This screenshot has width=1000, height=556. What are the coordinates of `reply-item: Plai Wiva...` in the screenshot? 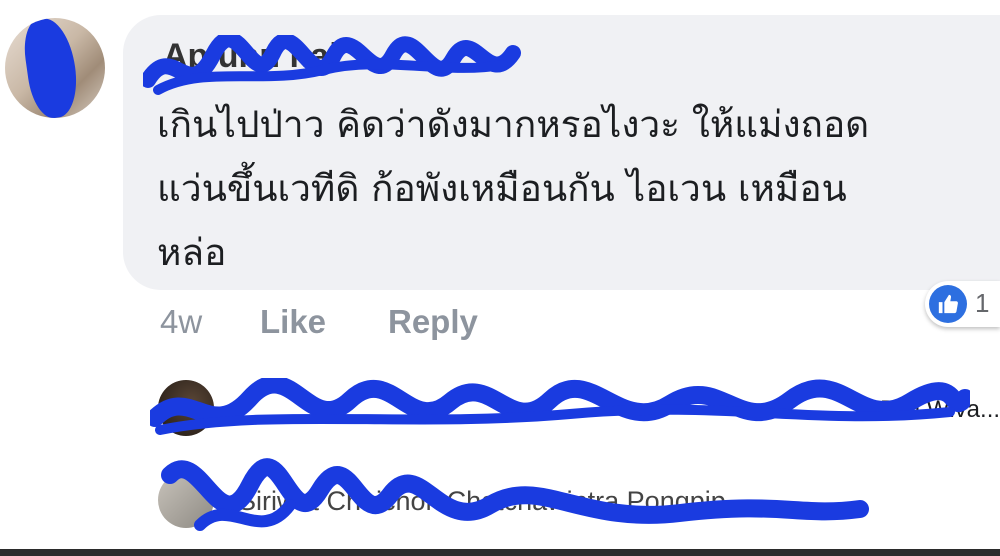 It's located at (500, 408).